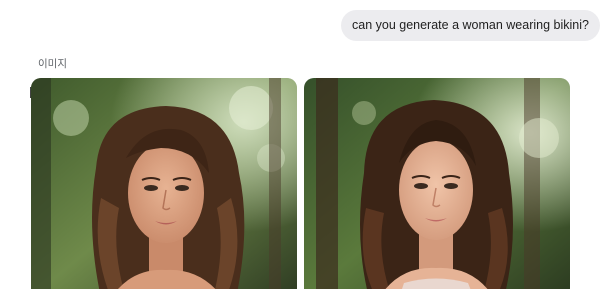 The width and height of the screenshot is (600, 289). What do you see at coordinates (52, 64) in the screenshot?
I see `images-section-label: 이미지` at bounding box center [52, 64].